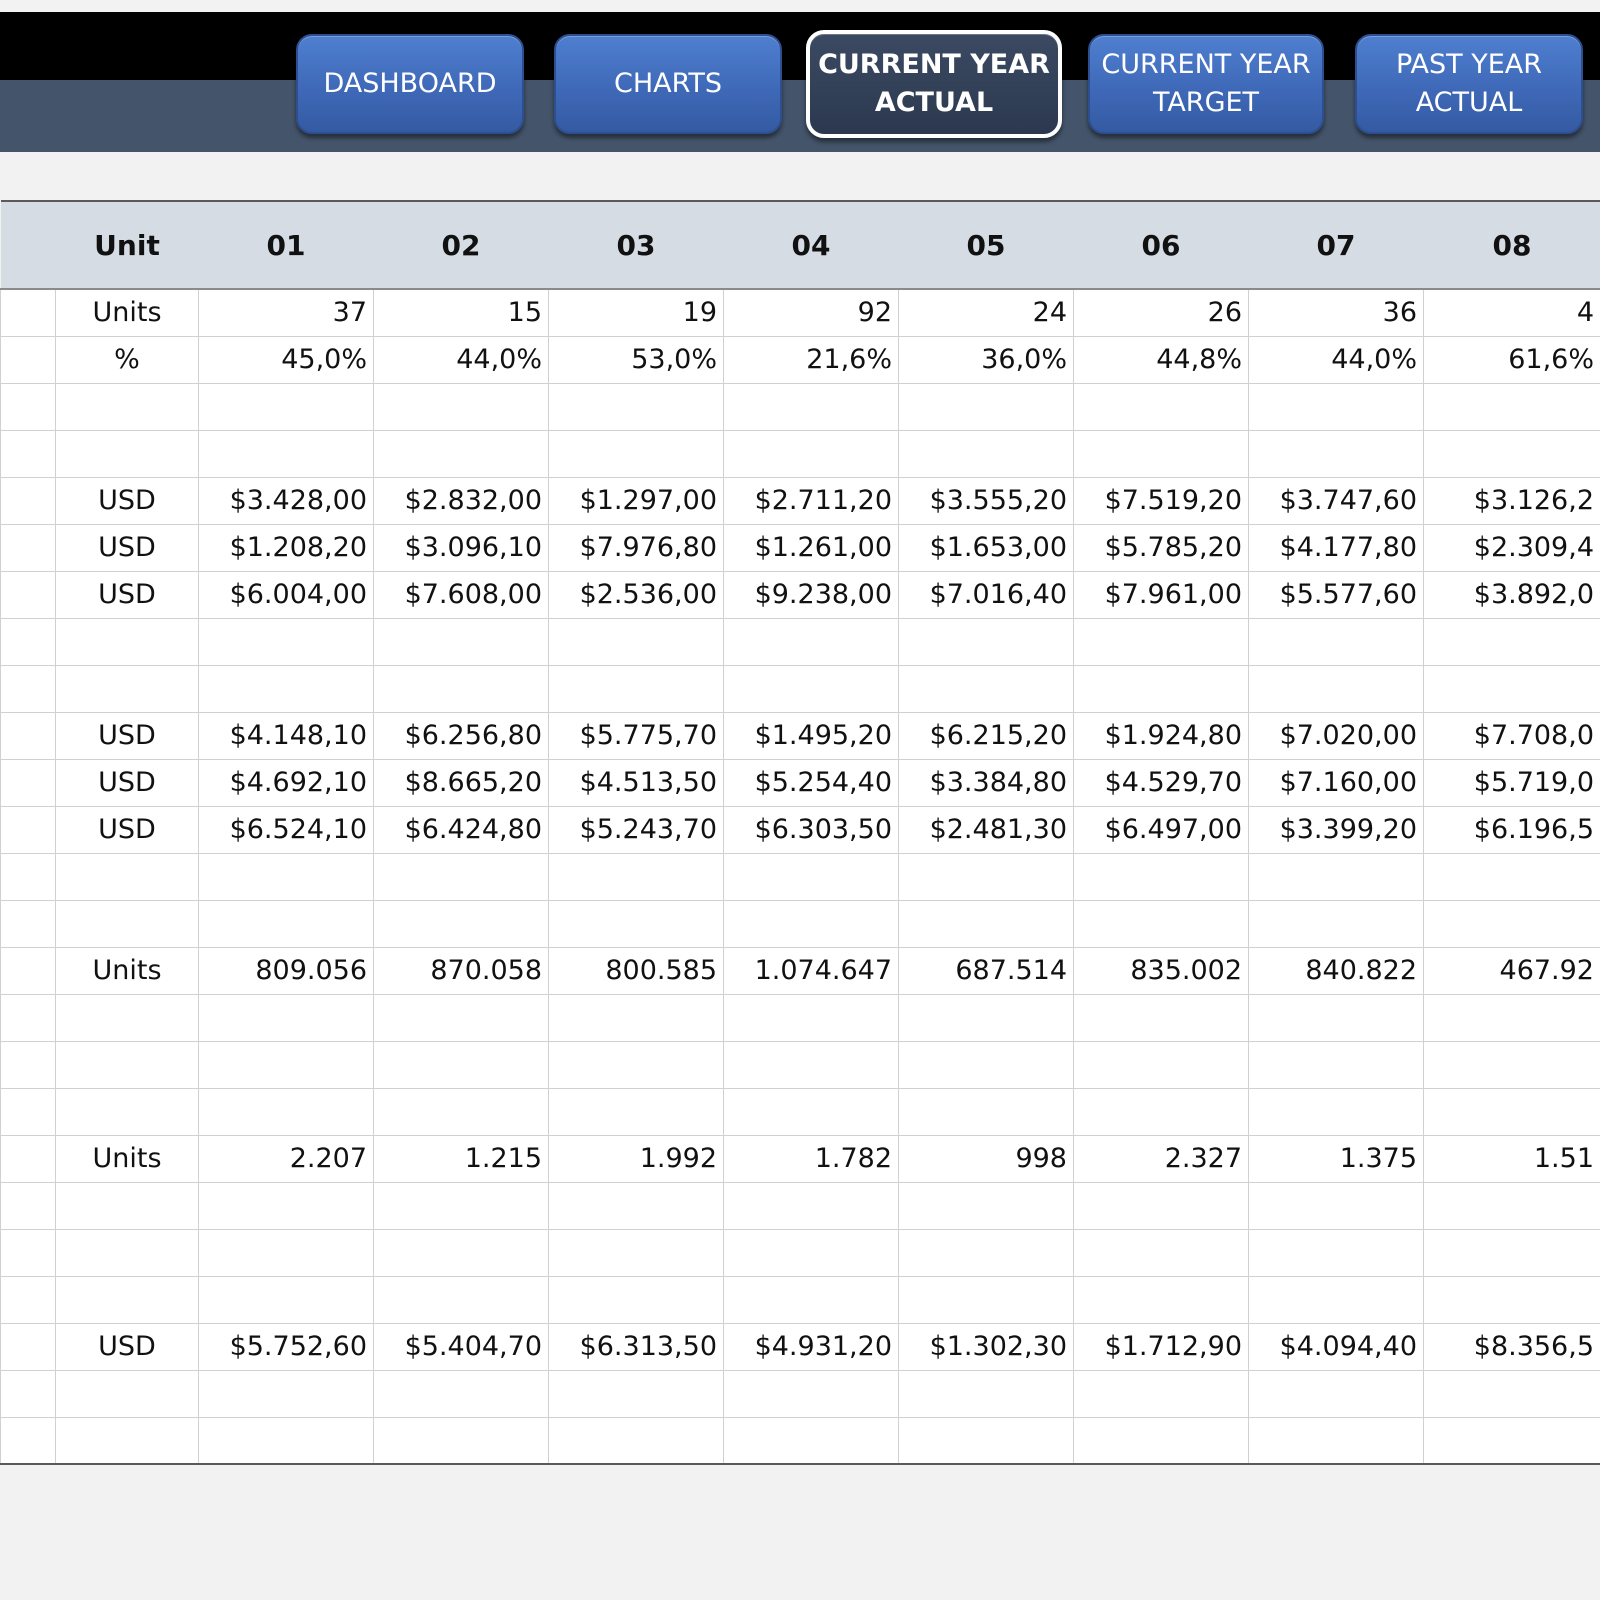 This screenshot has width=1600, height=1600. I want to click on value-cell: 36,0%, so click(986, 359).